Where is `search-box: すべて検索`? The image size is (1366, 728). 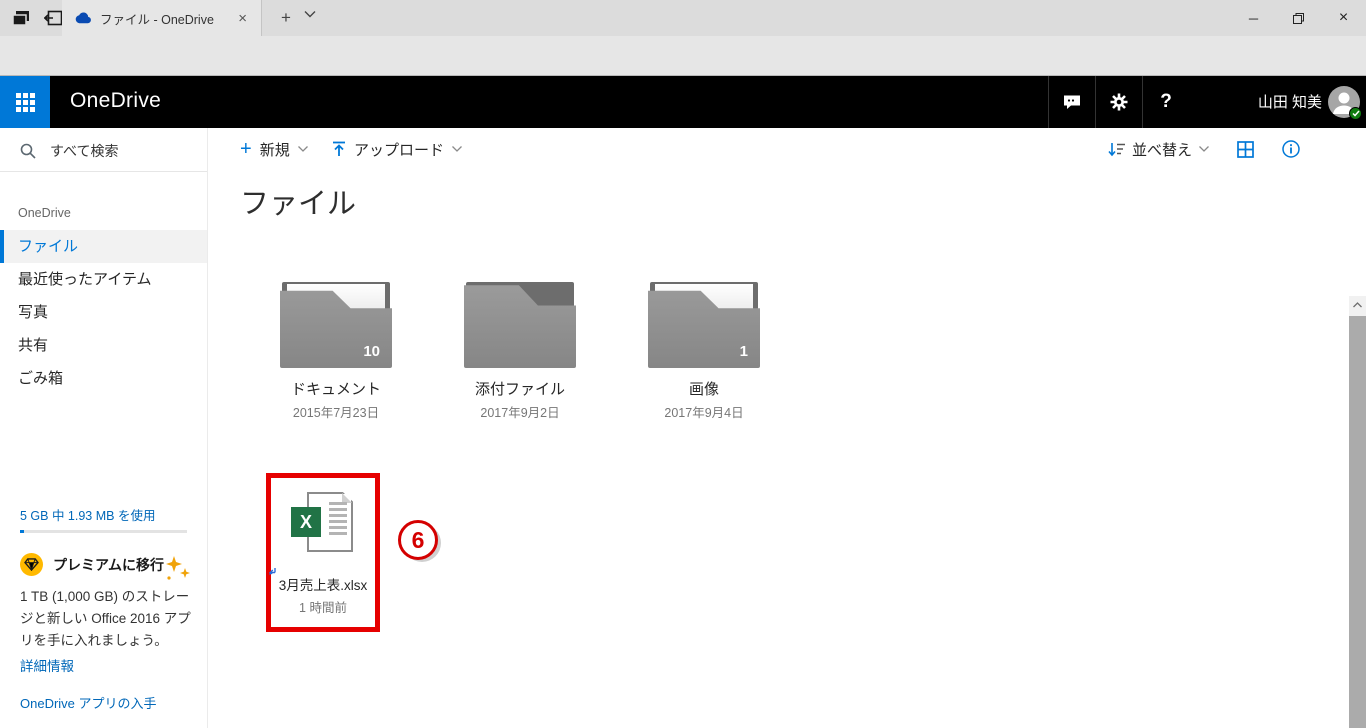
search-box: すべて検索 is located at coordinates (103, 151).